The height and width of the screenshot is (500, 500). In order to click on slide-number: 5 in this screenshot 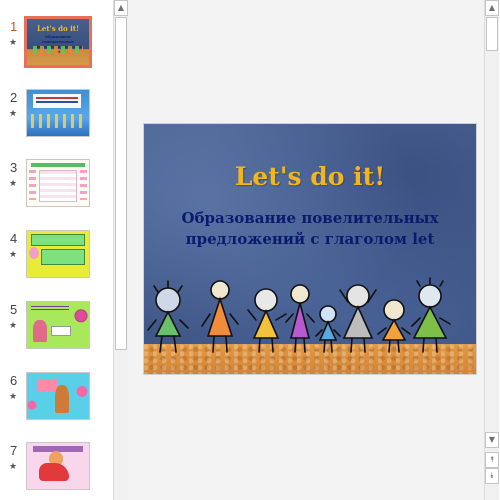, I will do `click(14, 309)`.